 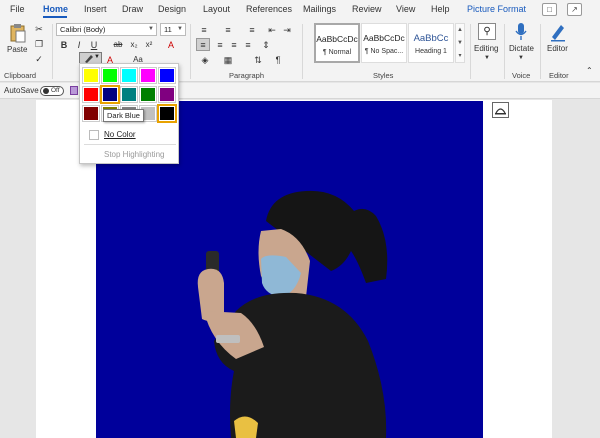 I want to click on align-left-icon: ≡, so click(x=203, y=45).